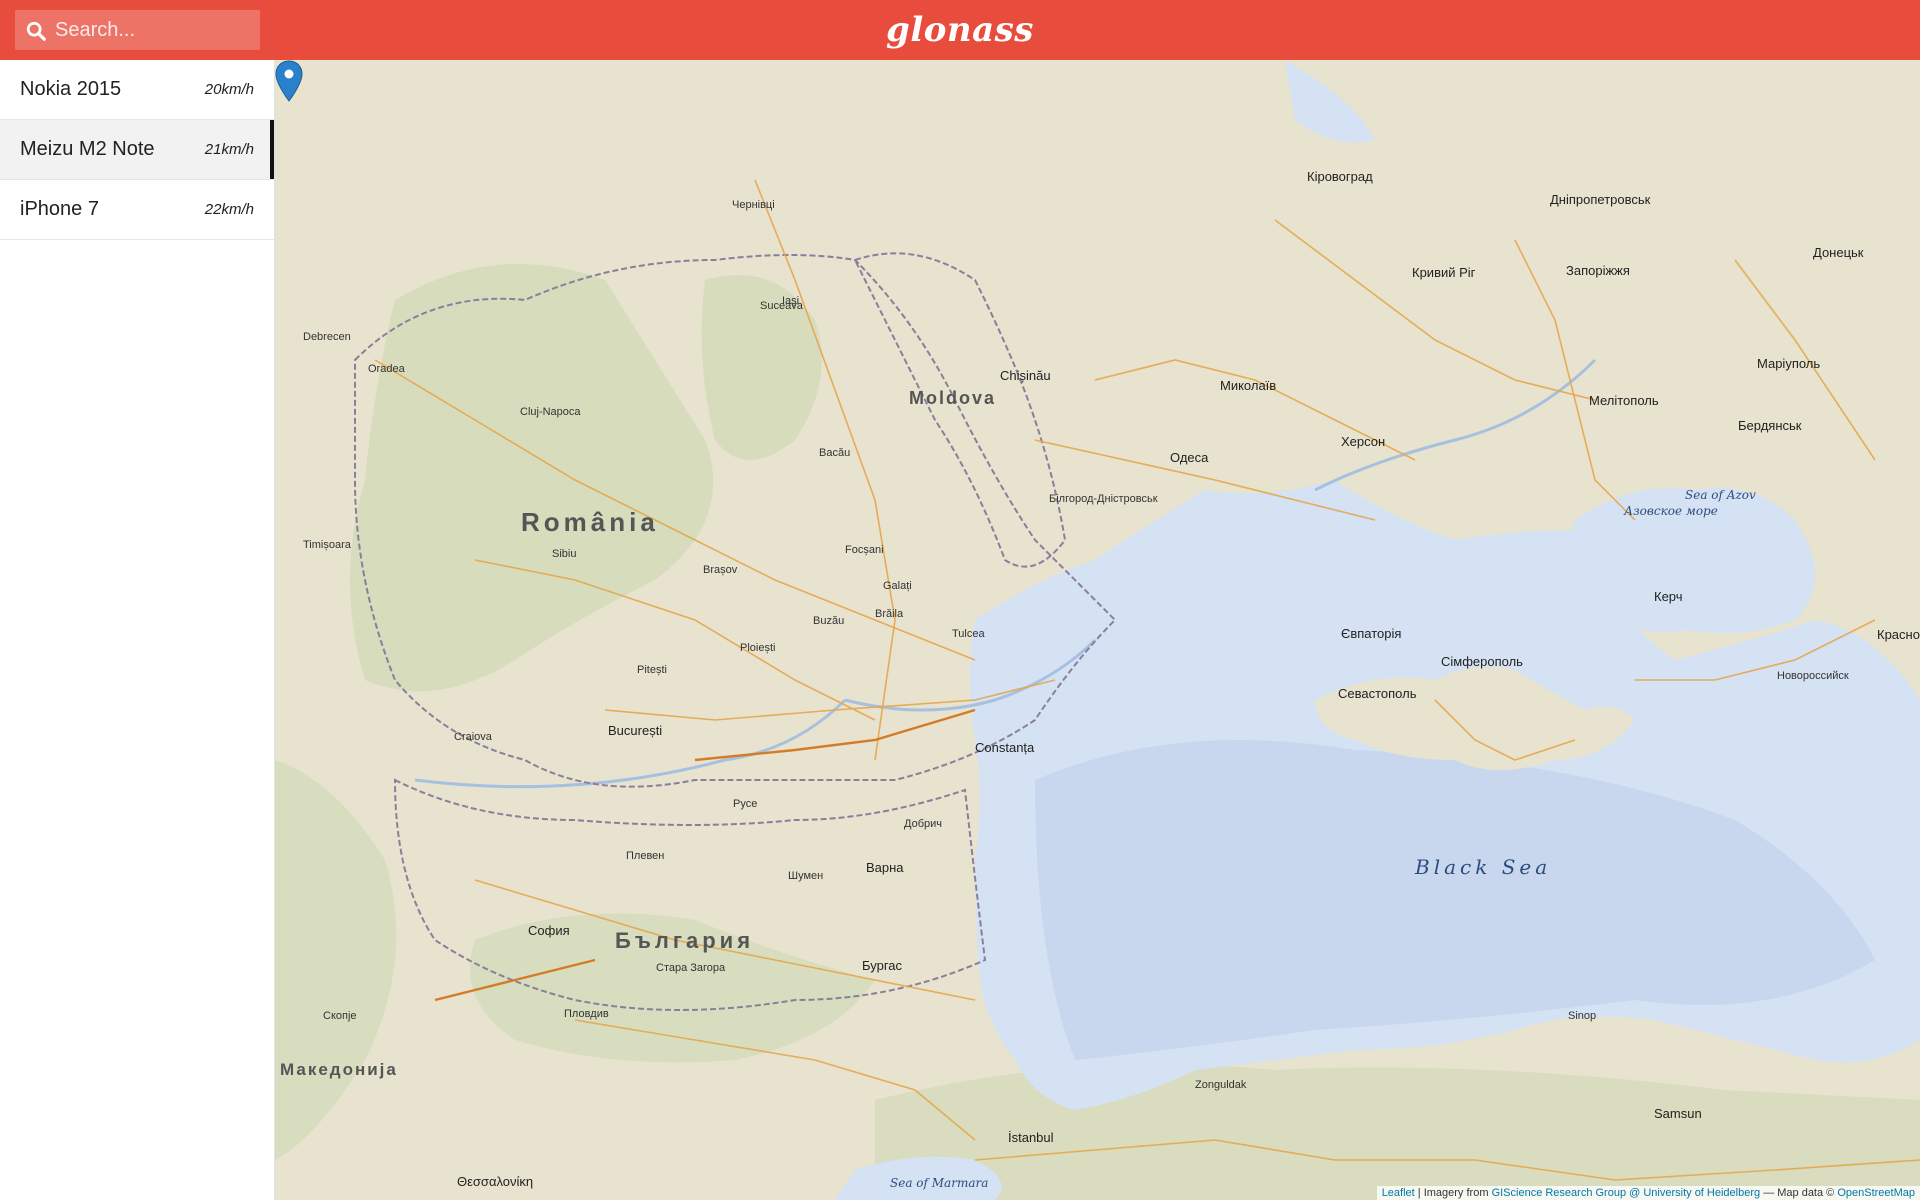 Image resolution: width=1920 pixels, height=1200 pixels. I want to click on map-label-bacau: Bacău, so click(835, 453).